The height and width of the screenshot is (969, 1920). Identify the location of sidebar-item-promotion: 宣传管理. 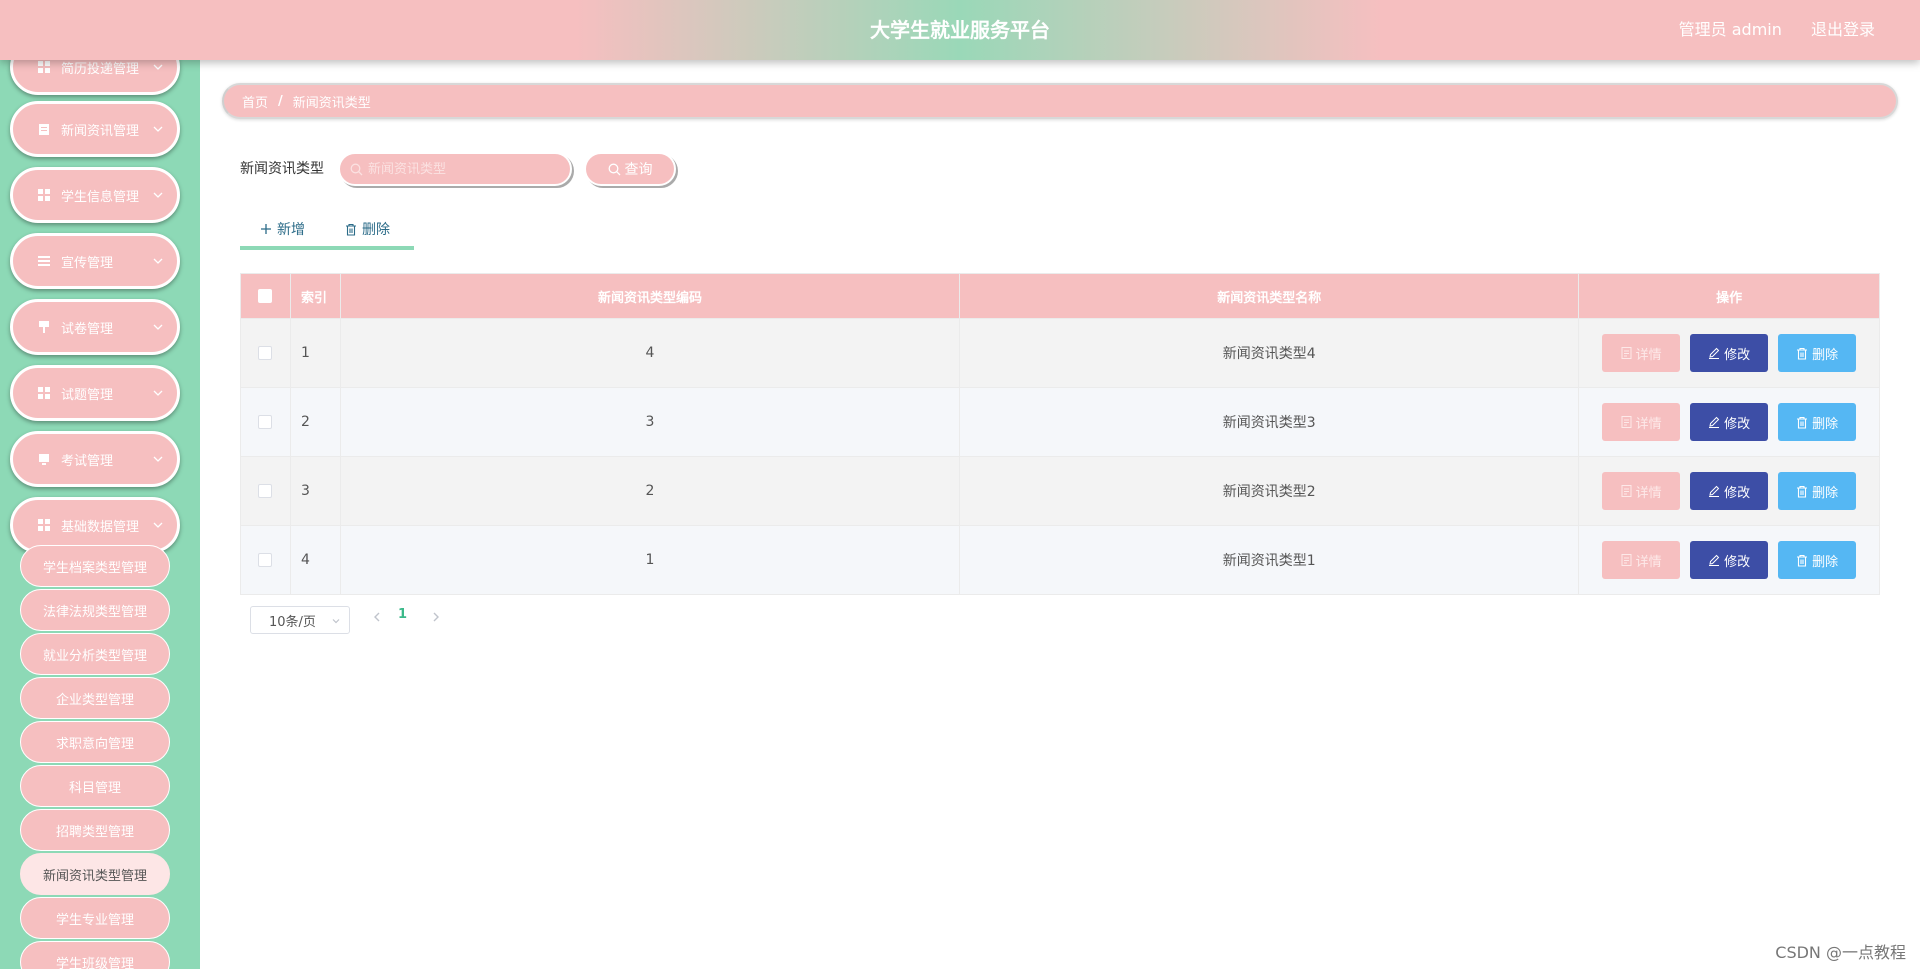
(95, 261).